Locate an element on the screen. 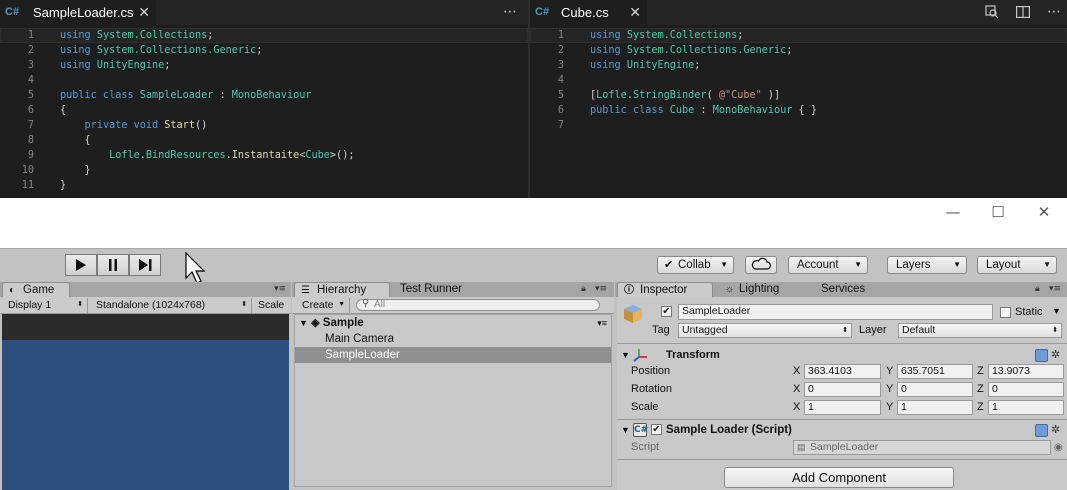  code-line: 11} is located at coordinates (264, 185).